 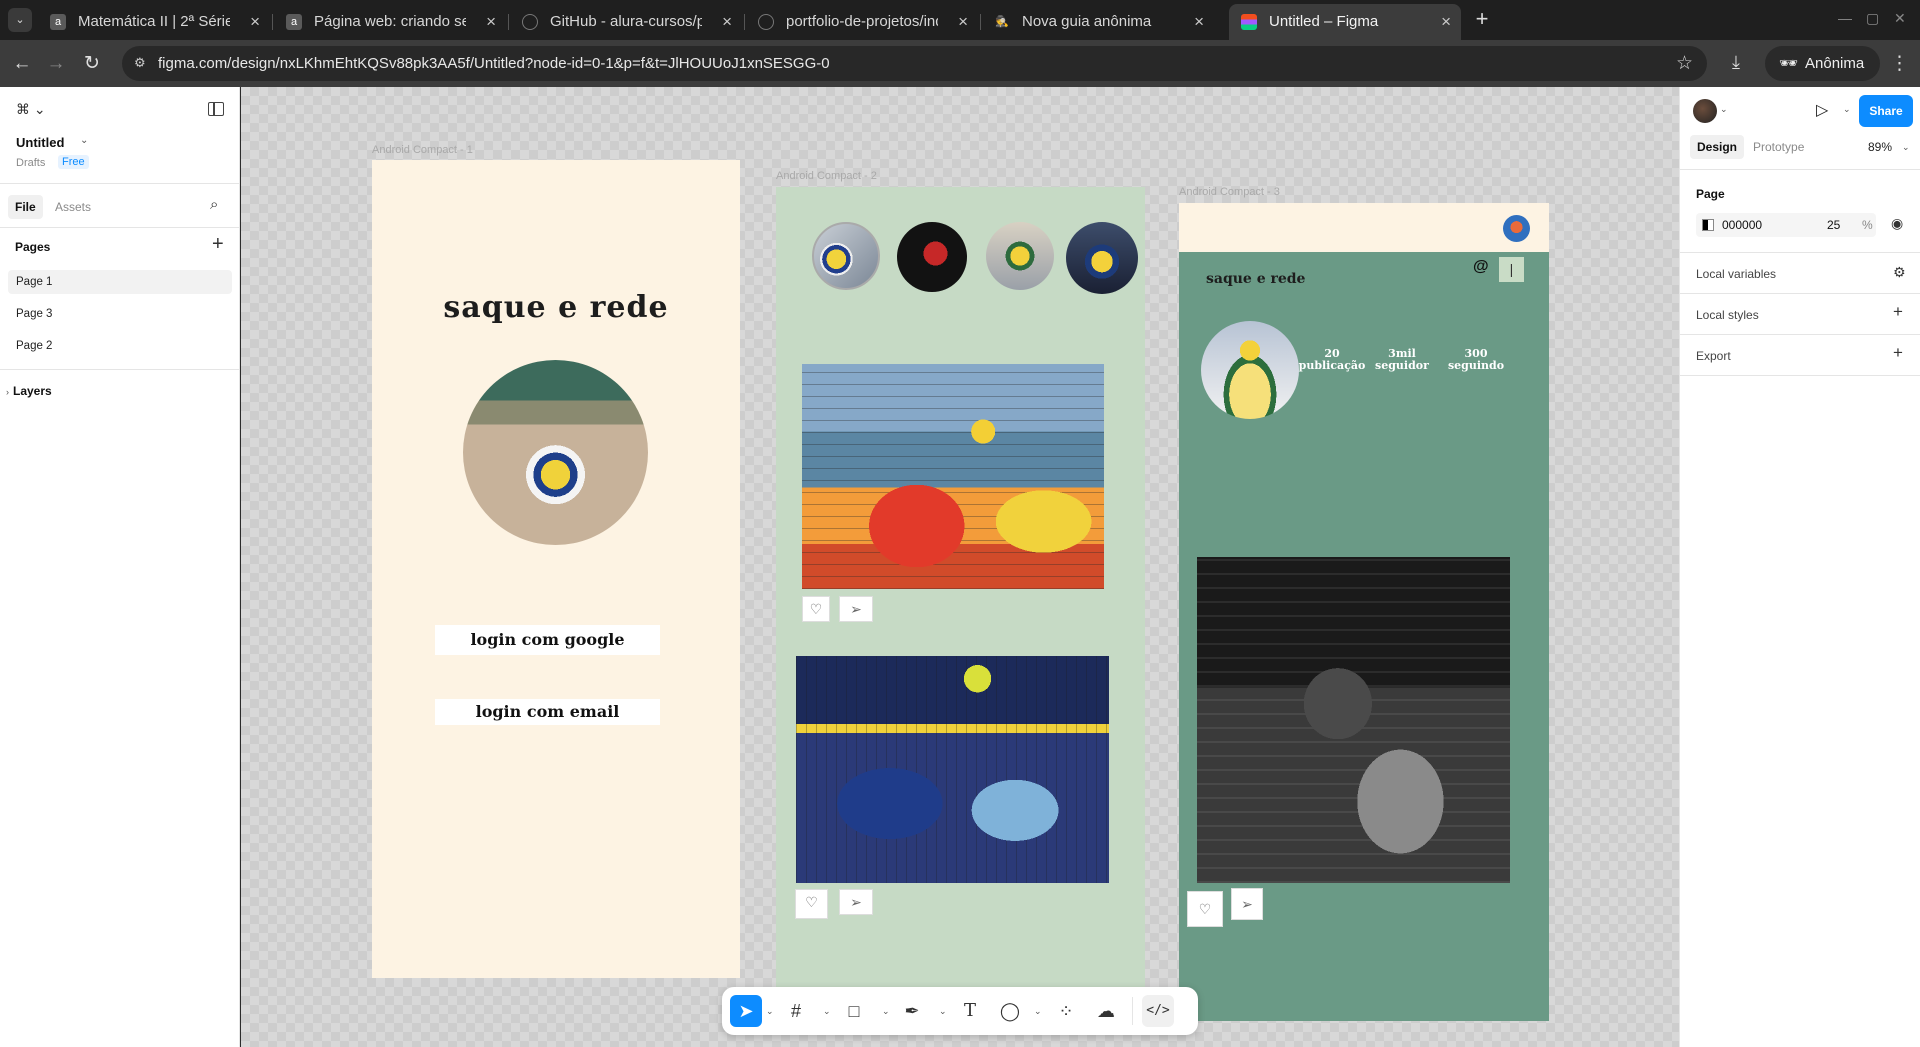 I want to click on close-window-icon: ✕, so click(x=1900, y=18).